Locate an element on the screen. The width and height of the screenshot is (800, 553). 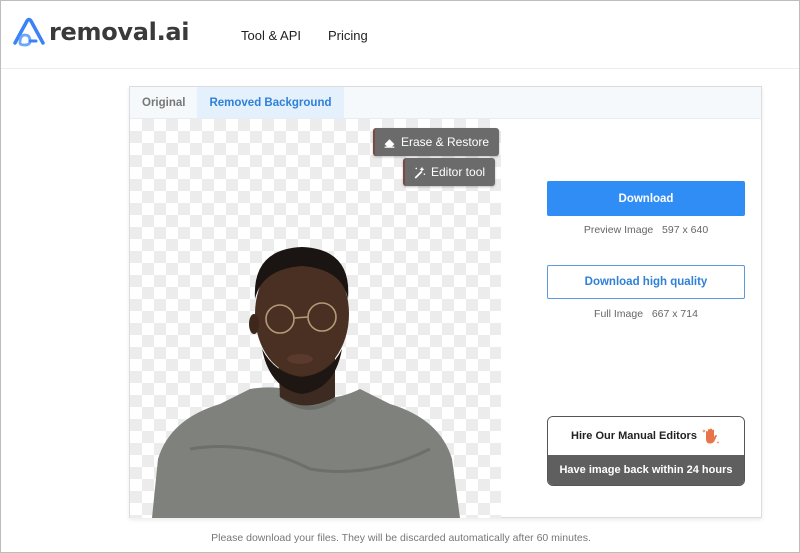
nav-pricing: Pricing is located at coordinates (348, 35).